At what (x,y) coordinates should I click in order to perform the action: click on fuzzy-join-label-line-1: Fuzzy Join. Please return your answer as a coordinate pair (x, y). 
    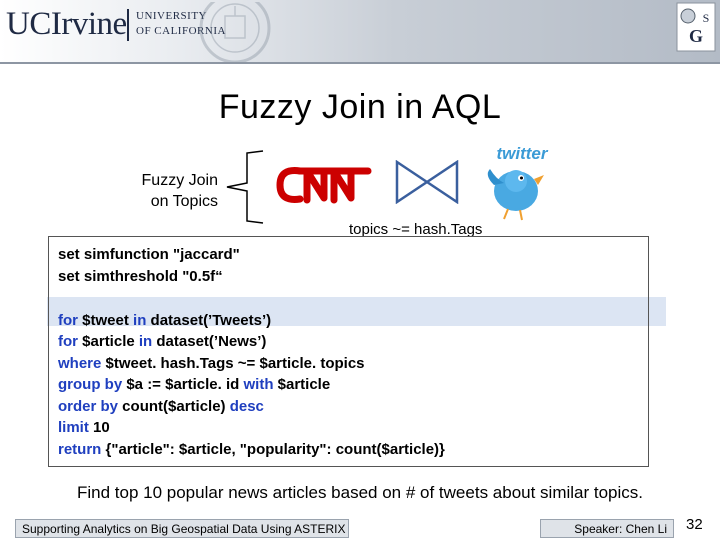
    Looking at the image, I should click on (179, 180).